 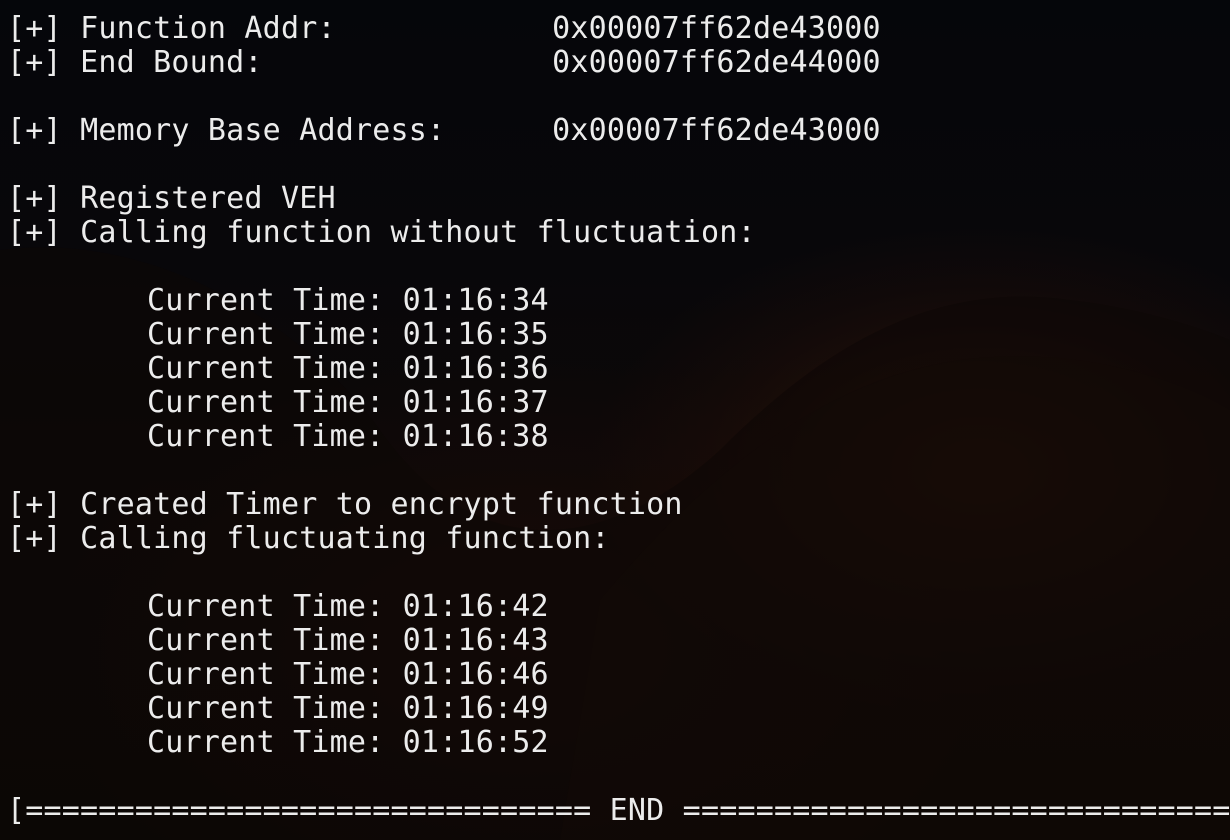 I want to click on function-addr-label: Function Addr:, so click(x=208, y=28).